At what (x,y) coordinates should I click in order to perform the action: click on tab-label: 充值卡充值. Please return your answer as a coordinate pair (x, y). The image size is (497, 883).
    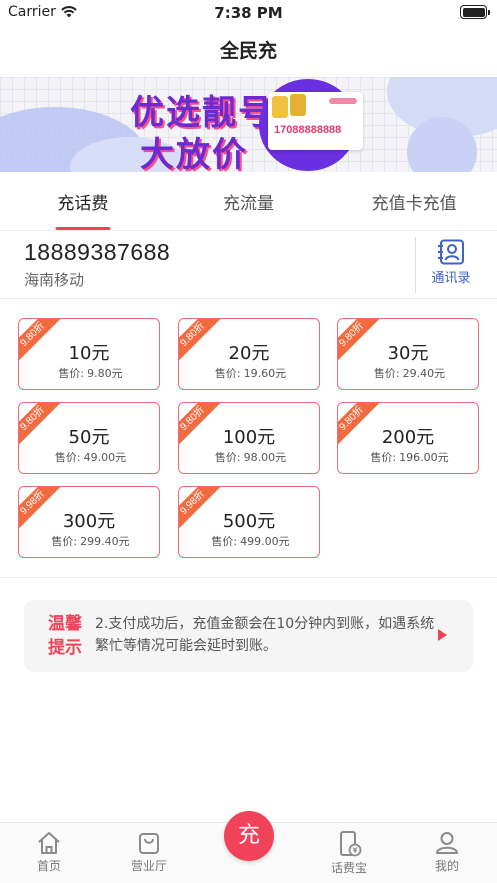
    Looking at the image, I should click on (414, 204).